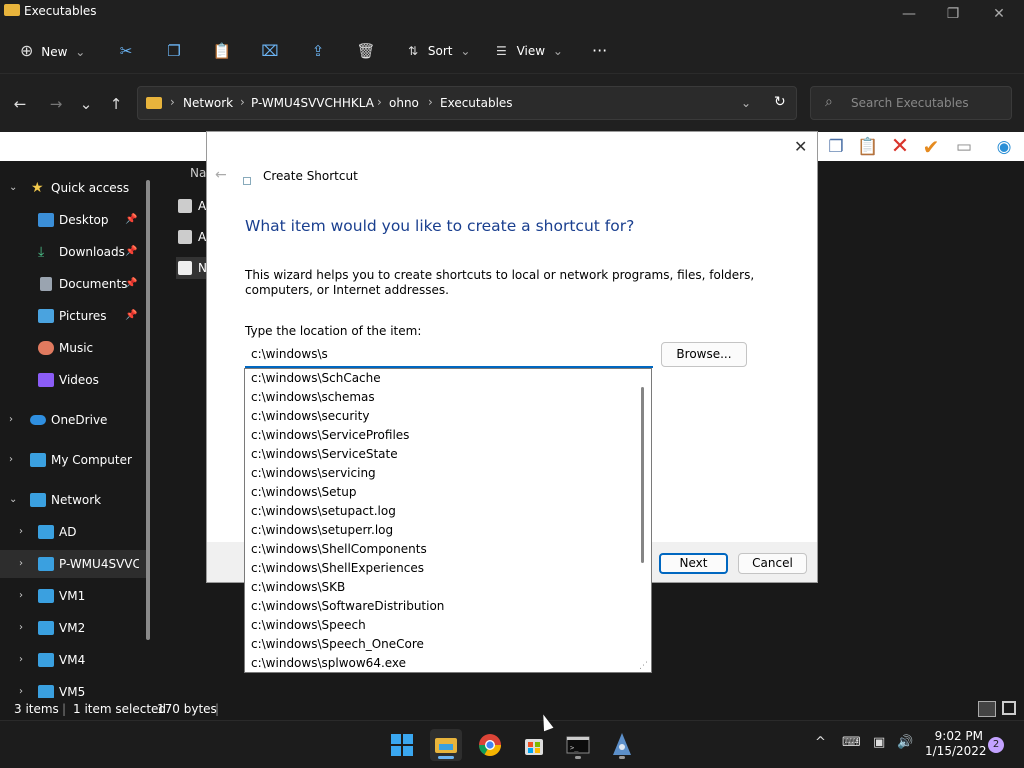 Image resolution: width=1024 pixels, height=768 pixels. What do you see at coordinates (956, 744) in the screenshot?
I see `clock: 9:02 PM 1/15/2022` at bounding box center [956, 744].